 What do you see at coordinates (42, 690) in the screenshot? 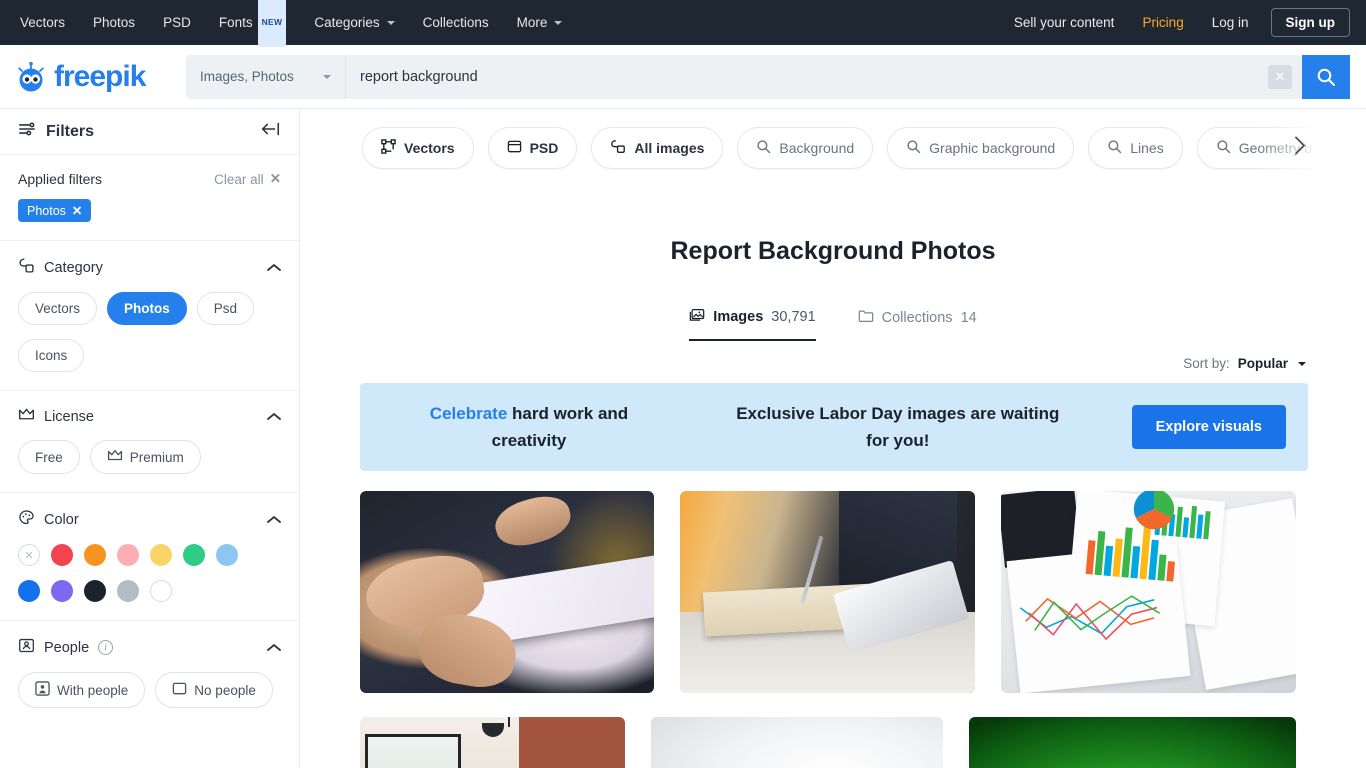
I see `person-icon` at bounding box center [42, 690].